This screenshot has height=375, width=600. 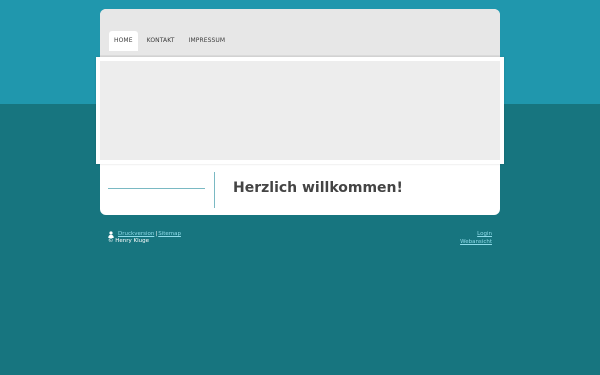 I want to click on navigation-bar: HOME KONTAKT IMPRESSUM, so click(x=300, y=32).